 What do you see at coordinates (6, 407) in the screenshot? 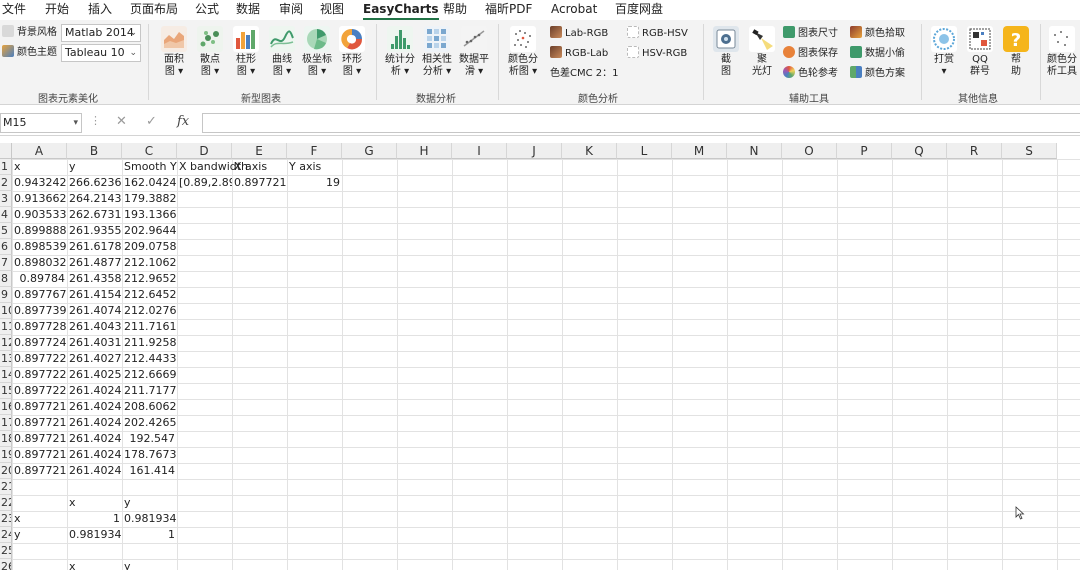
I see `row-header-16: 16` at bounding box center [6, 407].